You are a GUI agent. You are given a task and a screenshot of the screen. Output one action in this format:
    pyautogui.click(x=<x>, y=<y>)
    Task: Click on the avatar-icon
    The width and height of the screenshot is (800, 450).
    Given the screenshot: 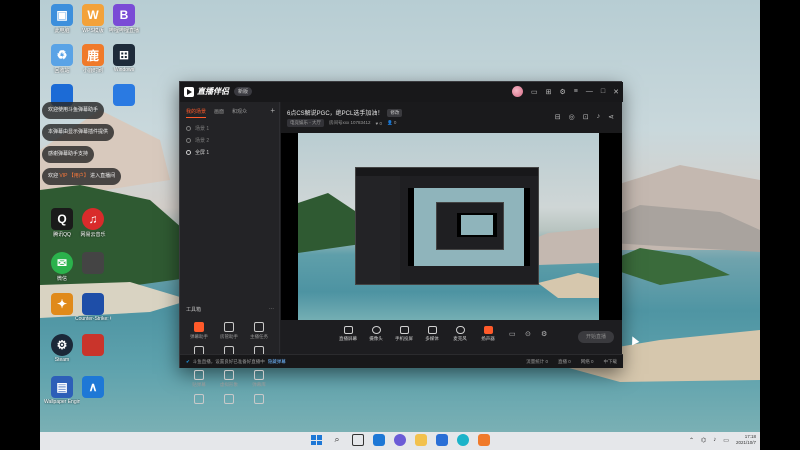 What is the action you would take?
    pyautogui.click(x=229, y=375)
    